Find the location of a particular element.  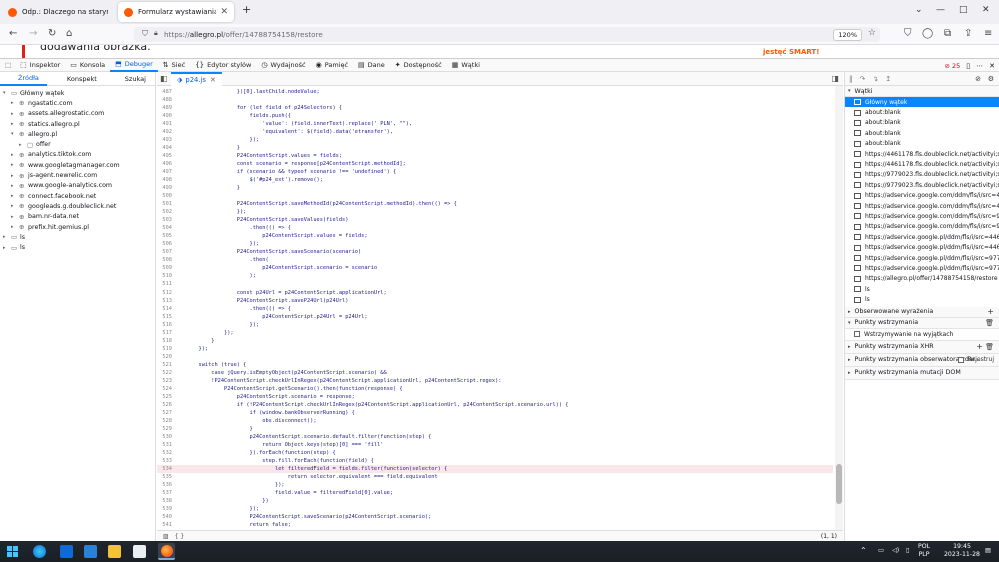

code-line: 511 is located at coordinates (495, 284).